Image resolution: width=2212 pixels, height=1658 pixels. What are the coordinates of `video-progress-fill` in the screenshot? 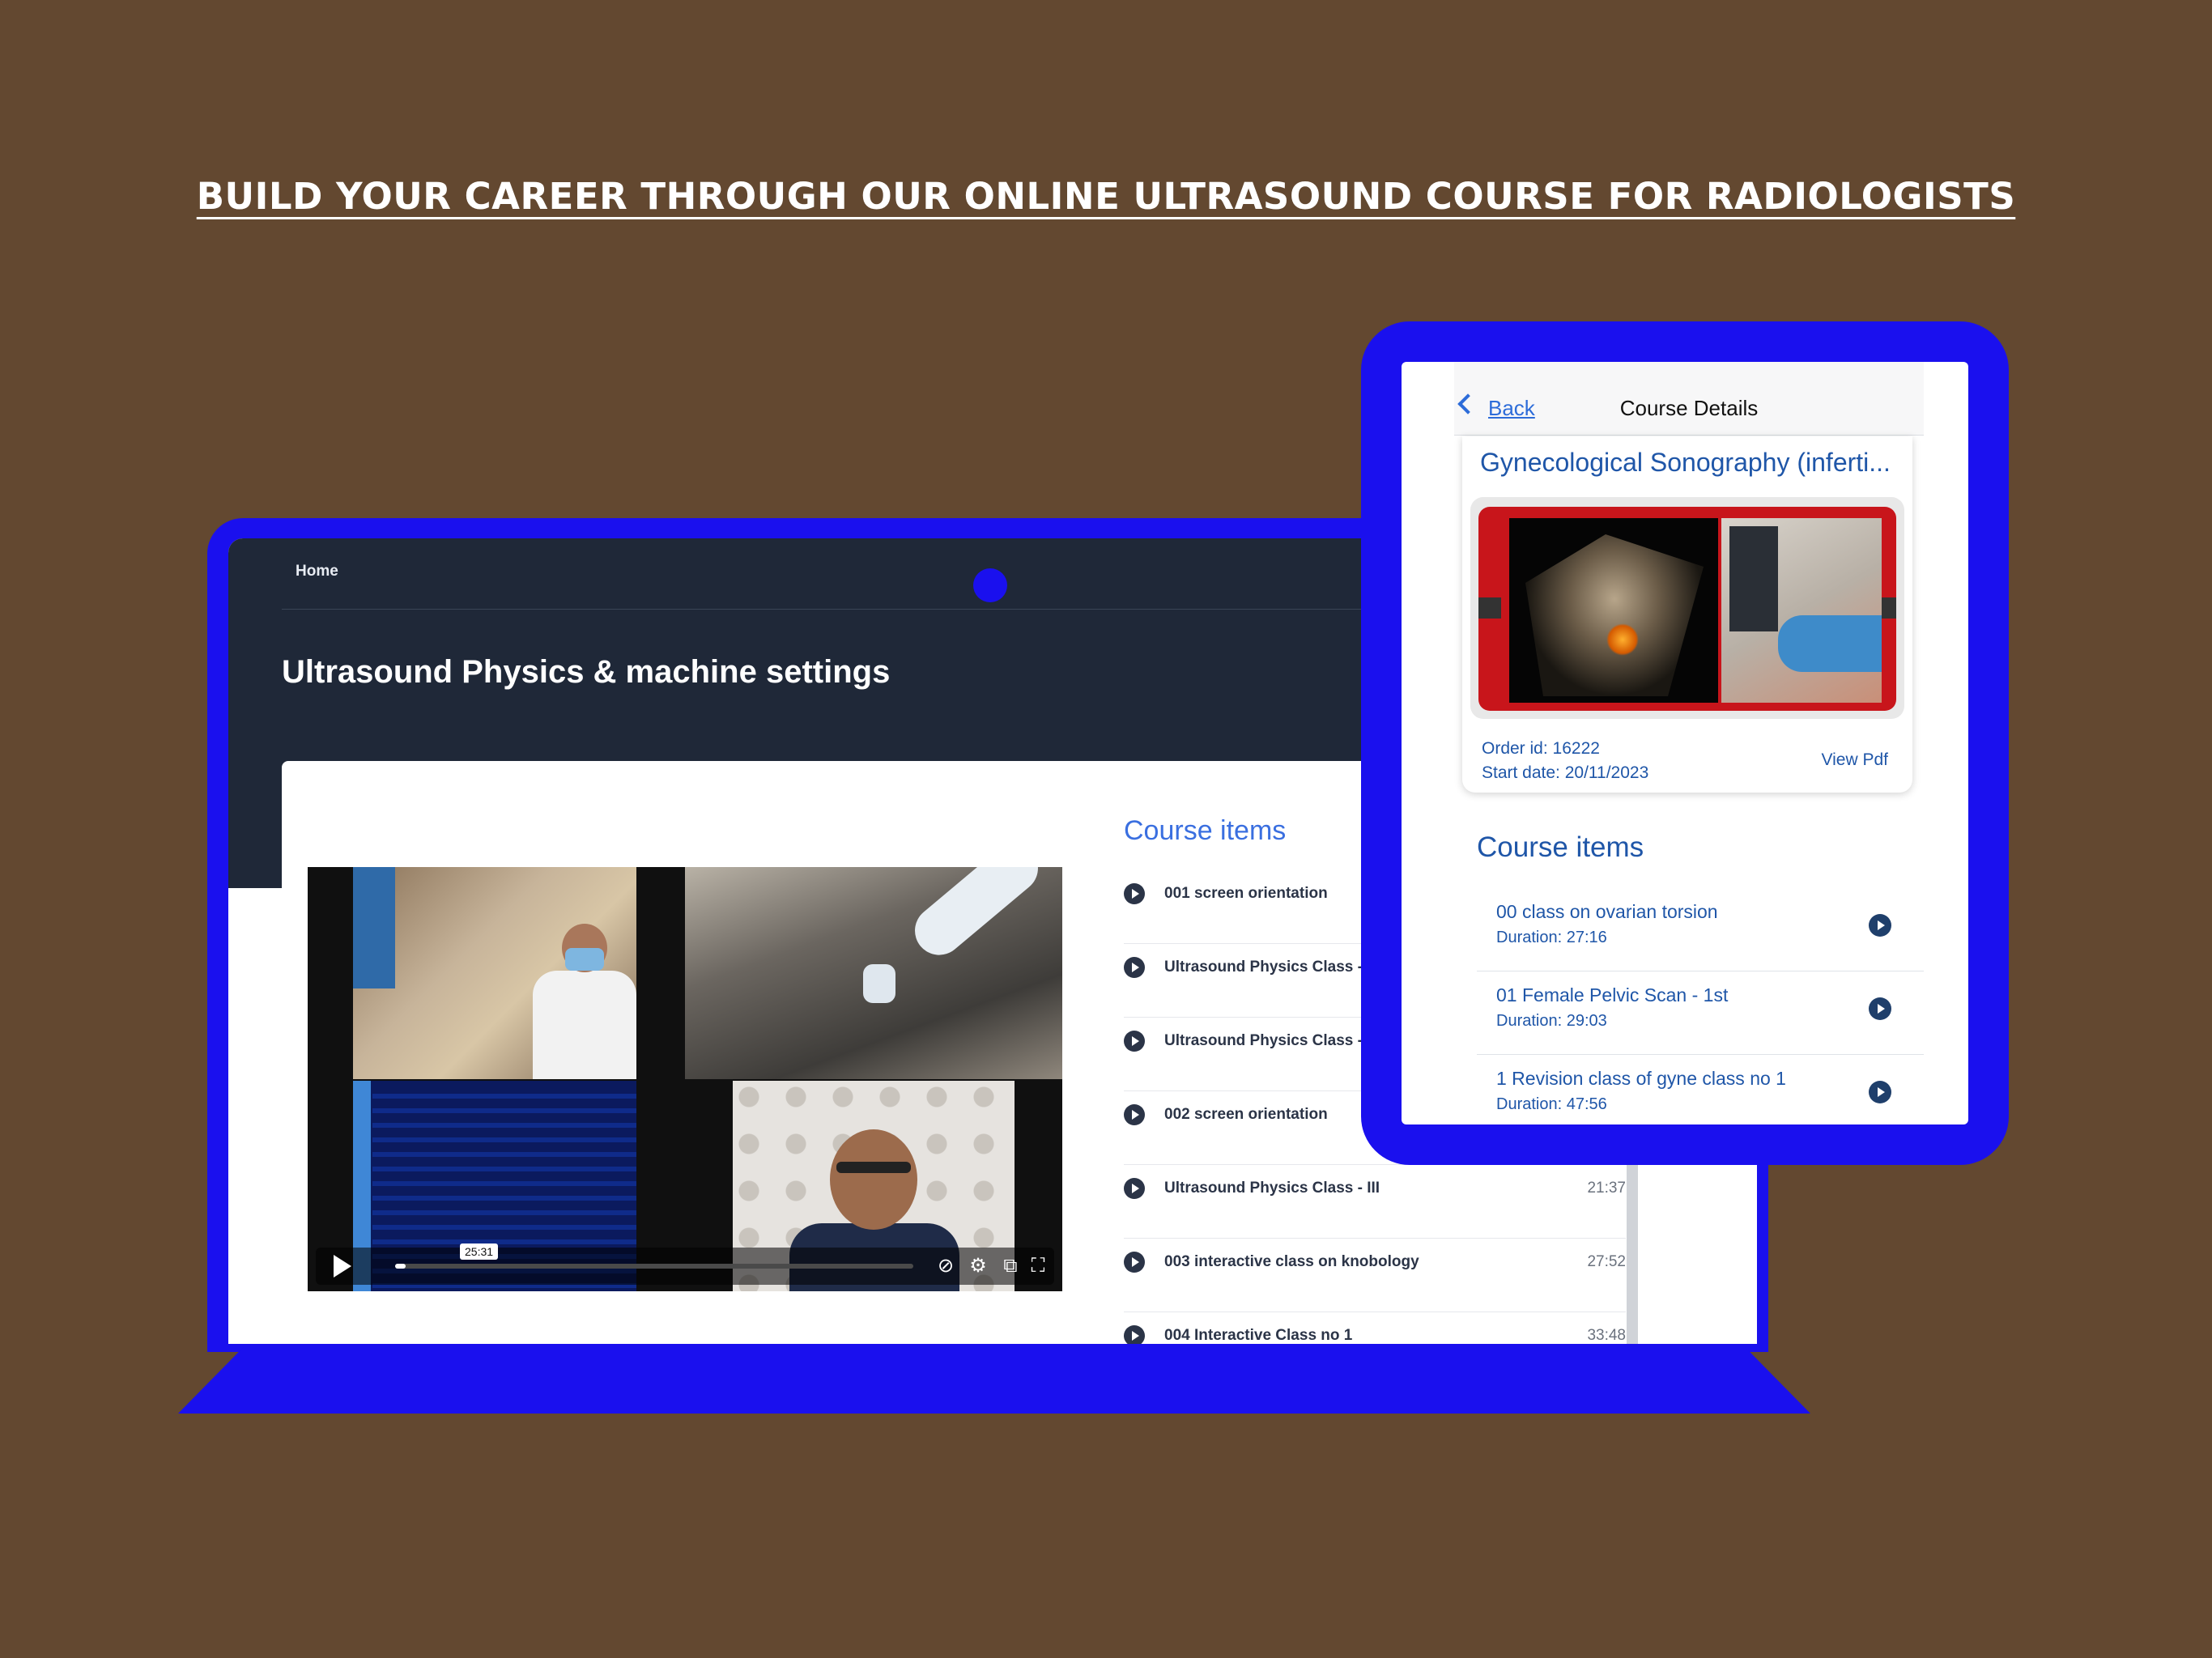 It's located at (401, 1266).